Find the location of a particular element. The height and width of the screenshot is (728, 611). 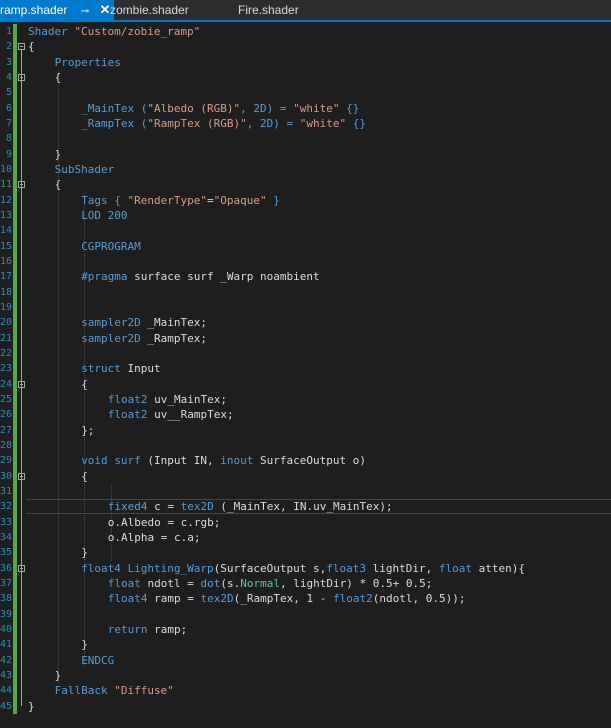

line-number: 9 is located at coordinates (6, 154).